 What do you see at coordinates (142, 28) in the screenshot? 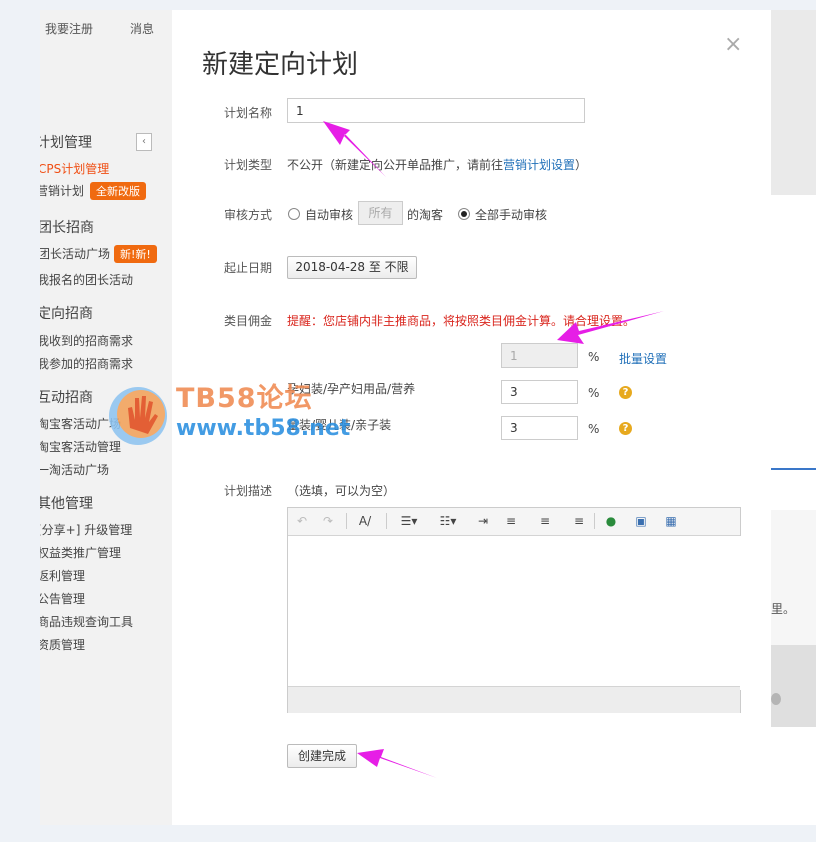
I see `messages-link: 消息` at bounding box center [142, 28].